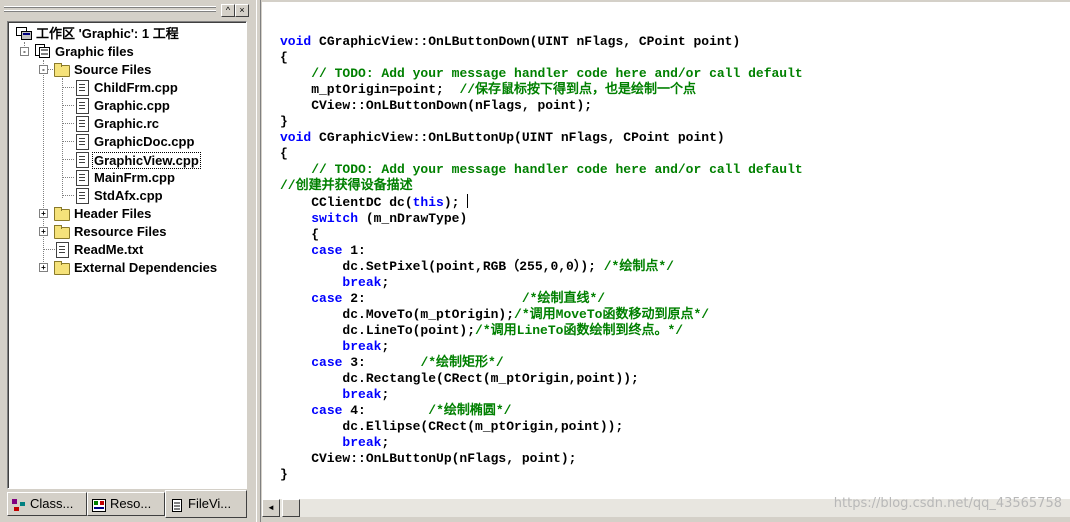 Image resolution: width=1070 pixels, height=522 pixels. Describe the element at coordinates (43, 231) in the screenshot. I see `expand-toggle-resource: +` at that location.